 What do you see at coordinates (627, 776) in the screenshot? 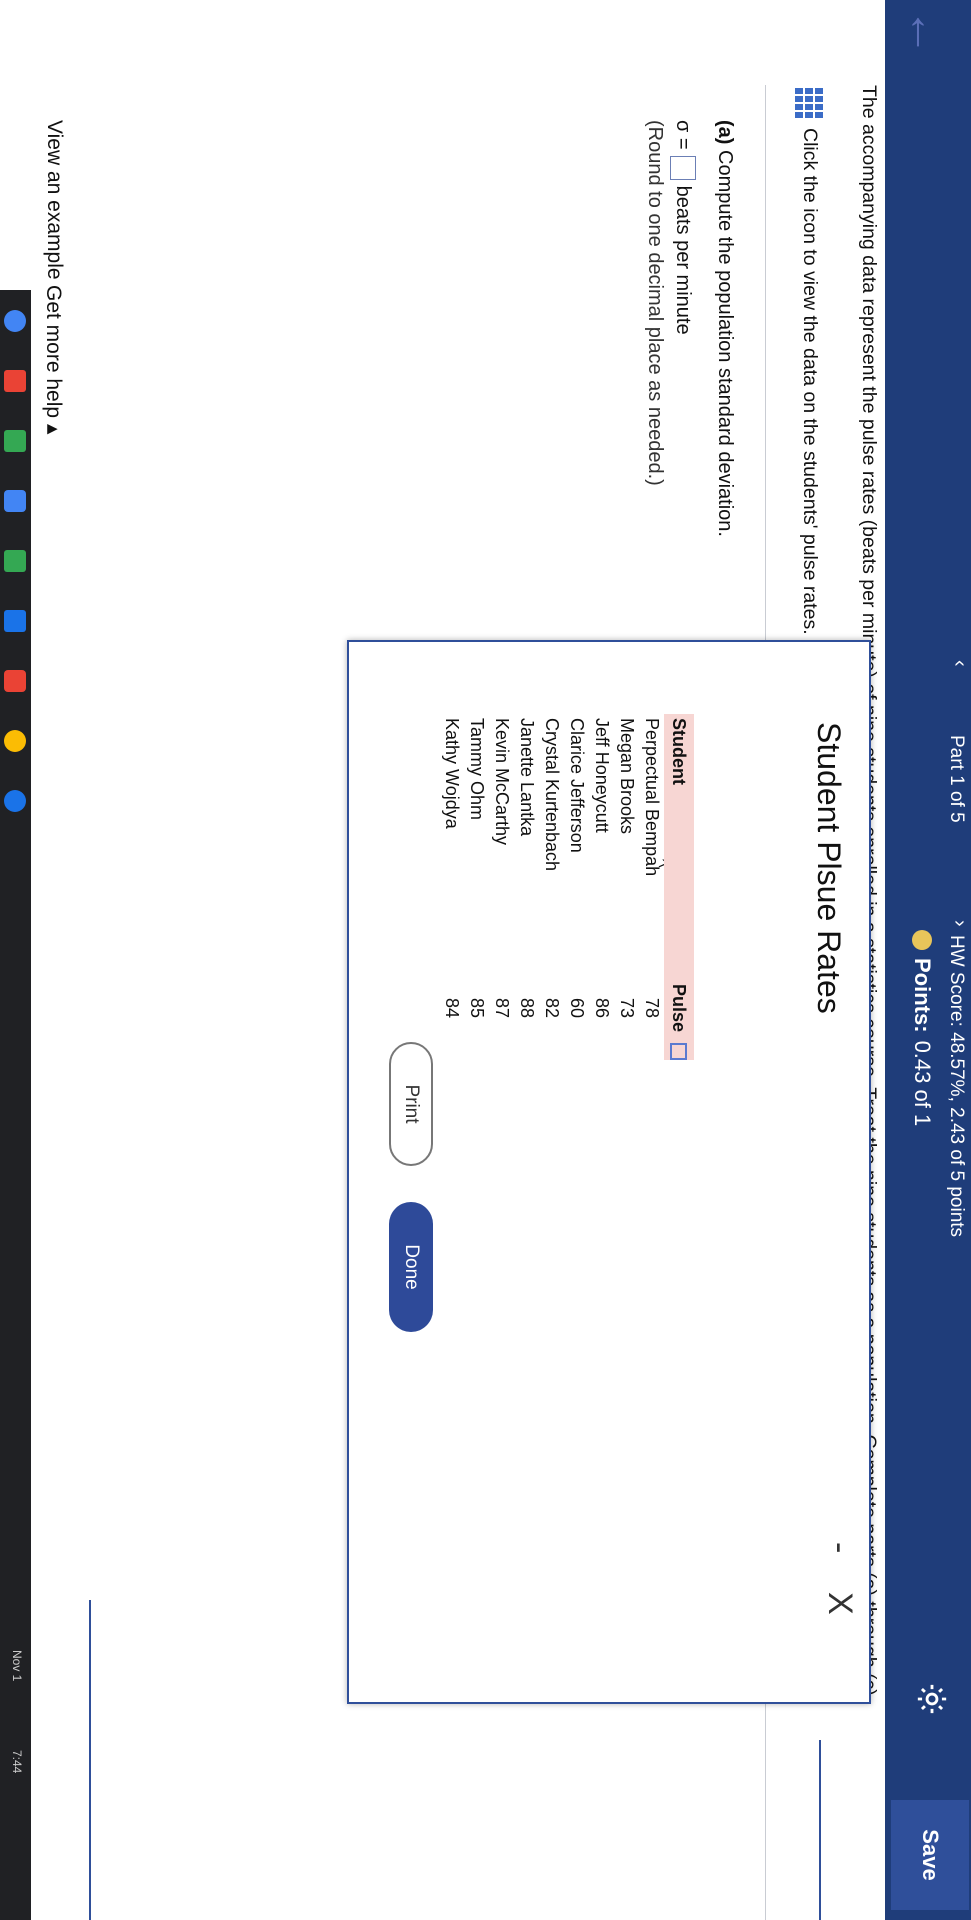
I see `student-name: Megan Brooks` at bounding box center [627, 776].